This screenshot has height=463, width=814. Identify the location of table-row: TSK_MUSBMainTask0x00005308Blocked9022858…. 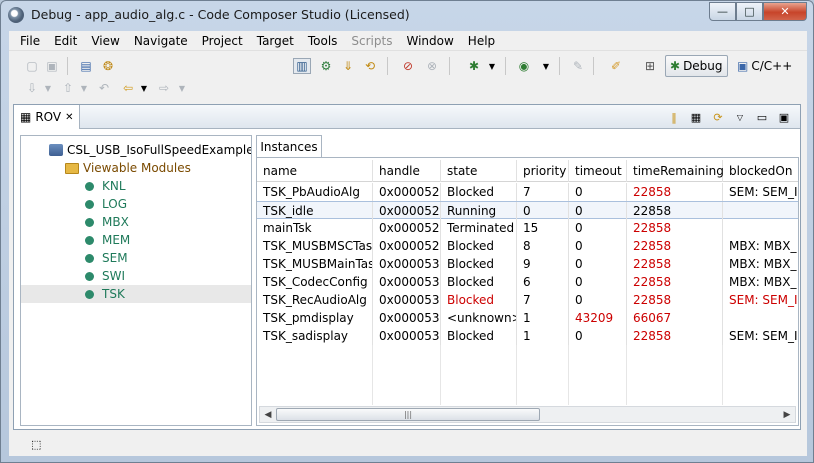
(527, 264).